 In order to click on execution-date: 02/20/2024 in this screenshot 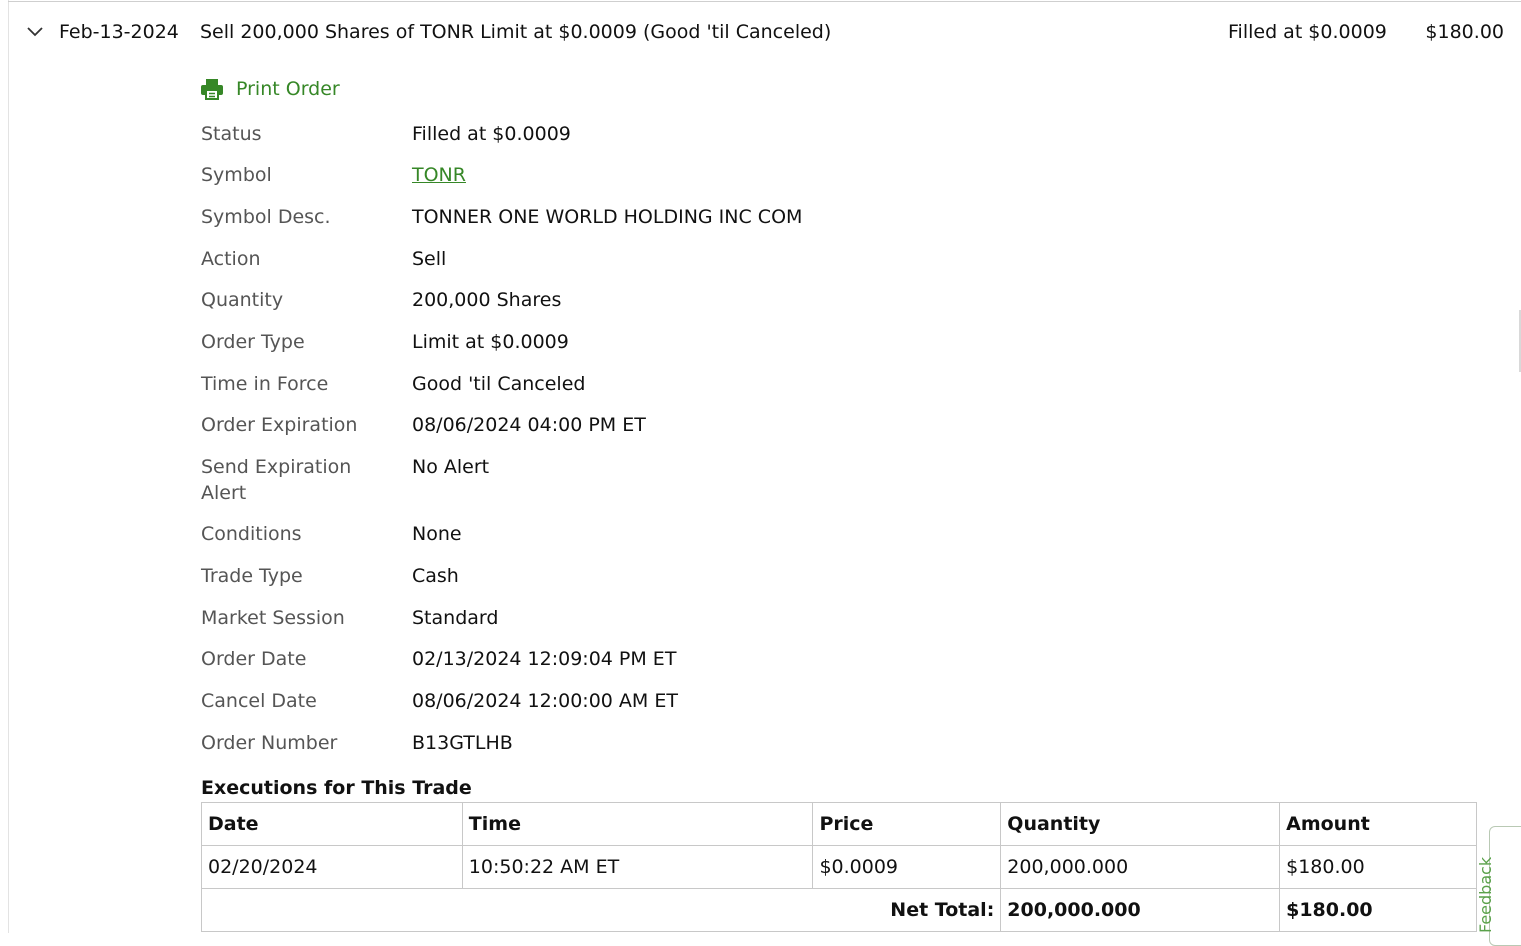, I will do `click(332, 867)`.